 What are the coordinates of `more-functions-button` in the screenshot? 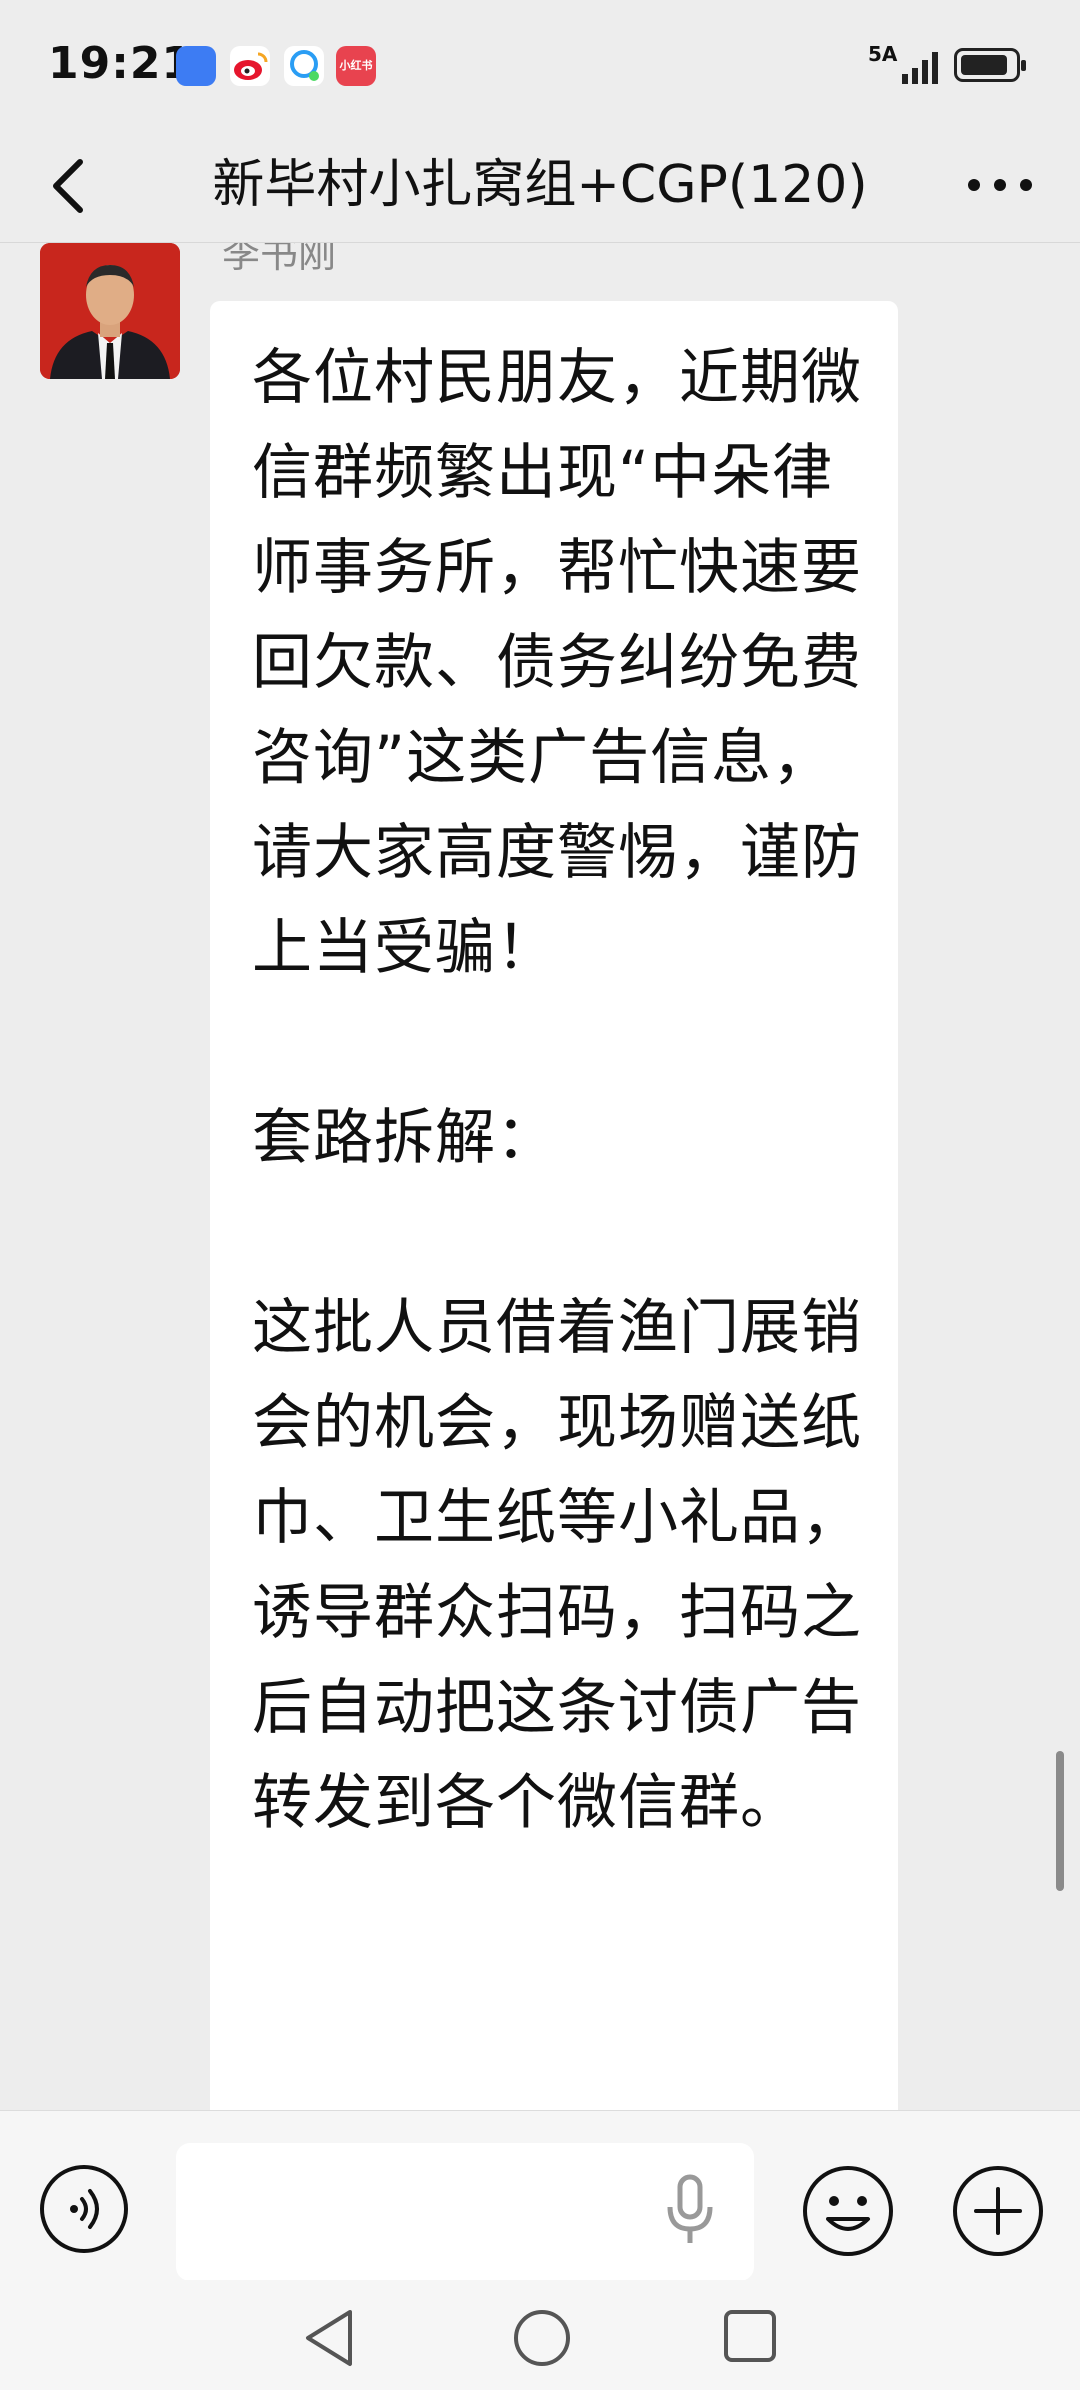 It's located at (998, 2211).